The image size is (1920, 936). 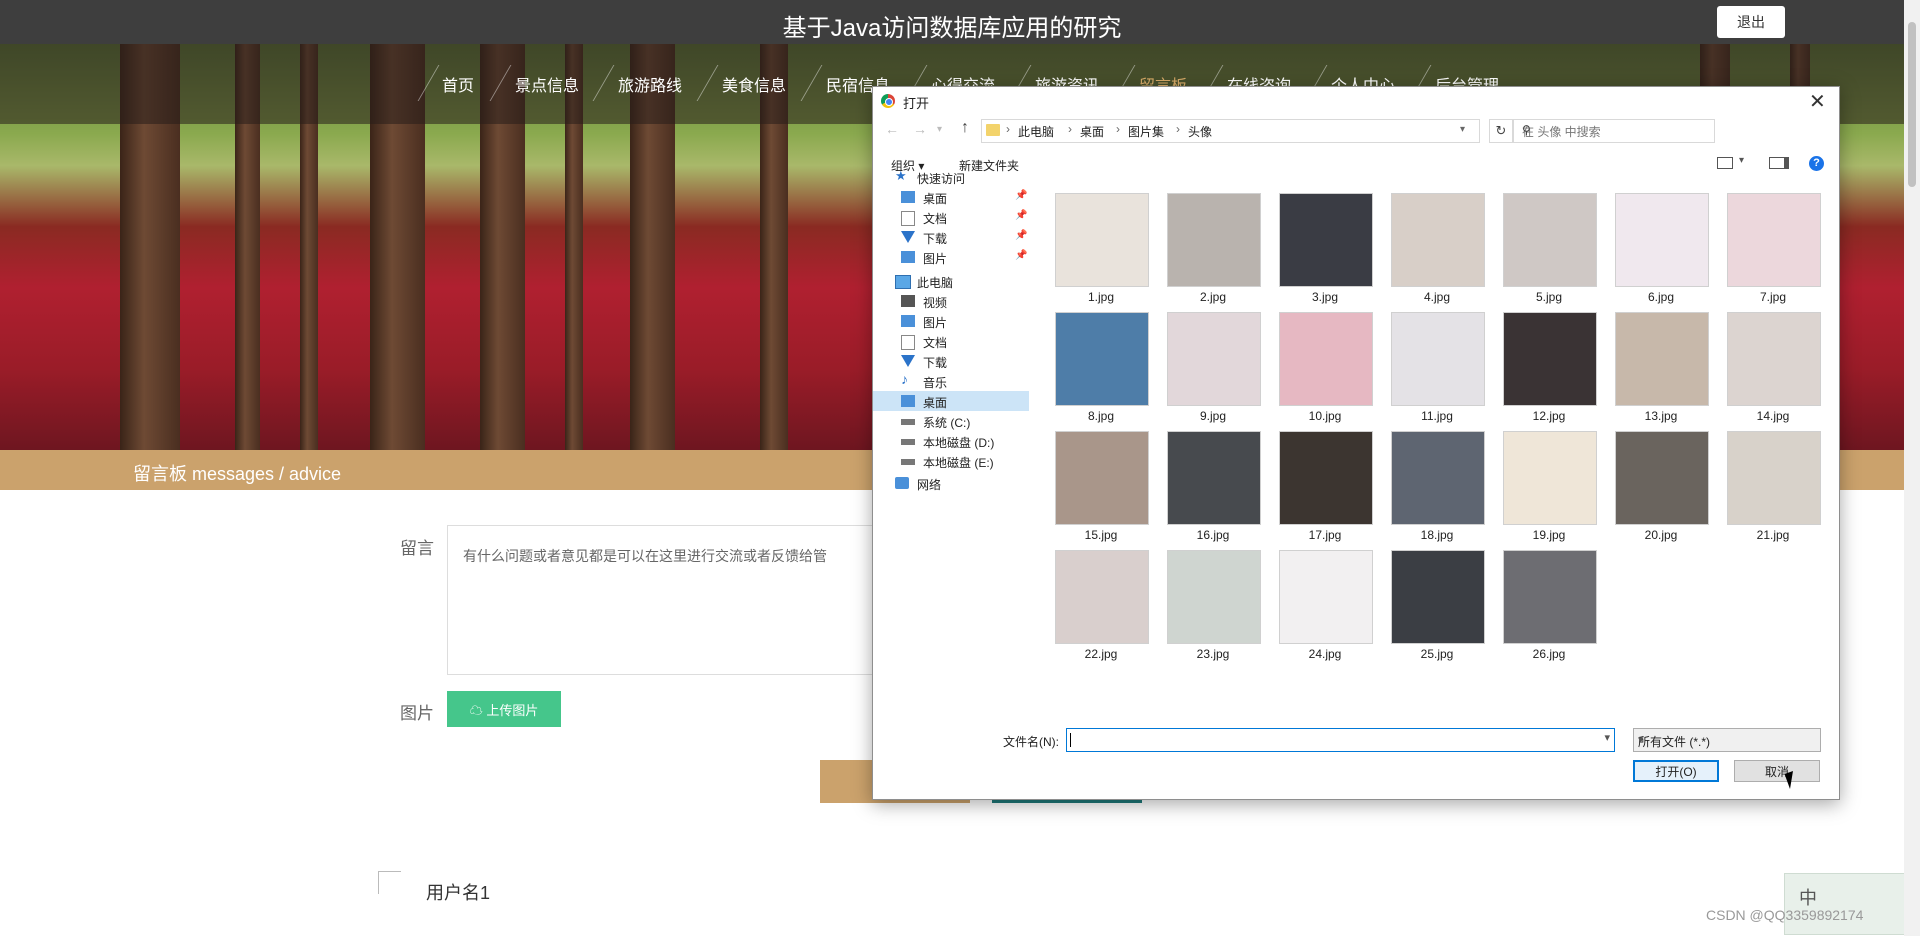 I want to click on sidebar-quick-access: ★ 快速访问, so click(x=951, y=177).